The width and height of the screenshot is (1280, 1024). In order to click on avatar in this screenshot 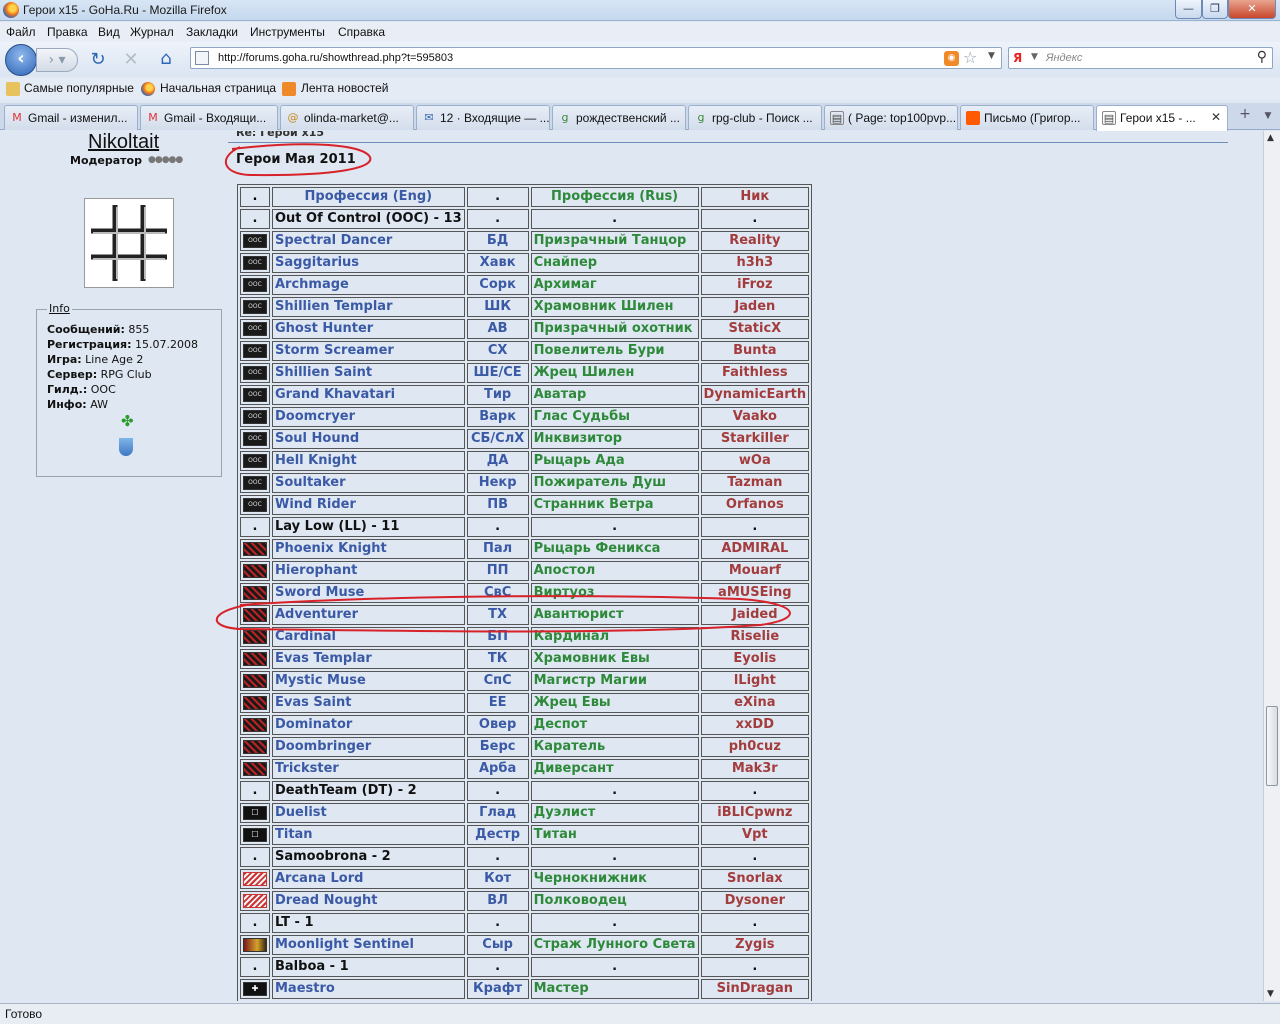, I will do `click(129, 243)`.